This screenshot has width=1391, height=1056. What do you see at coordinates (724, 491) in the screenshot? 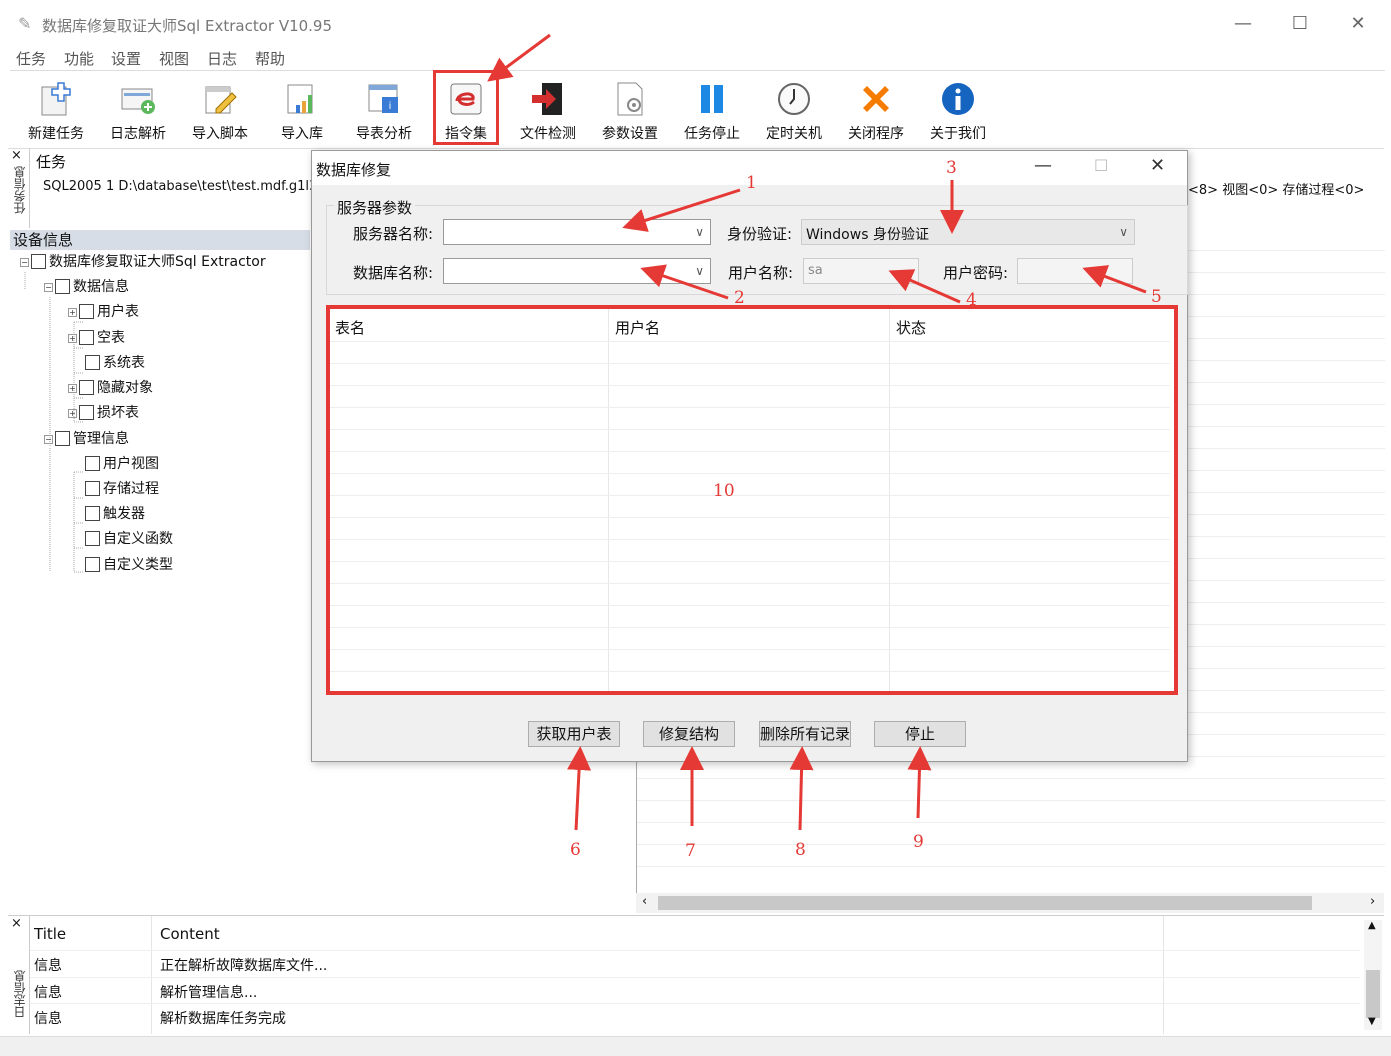
I see `annotation-10: 10` at bounding box center [724, 491].